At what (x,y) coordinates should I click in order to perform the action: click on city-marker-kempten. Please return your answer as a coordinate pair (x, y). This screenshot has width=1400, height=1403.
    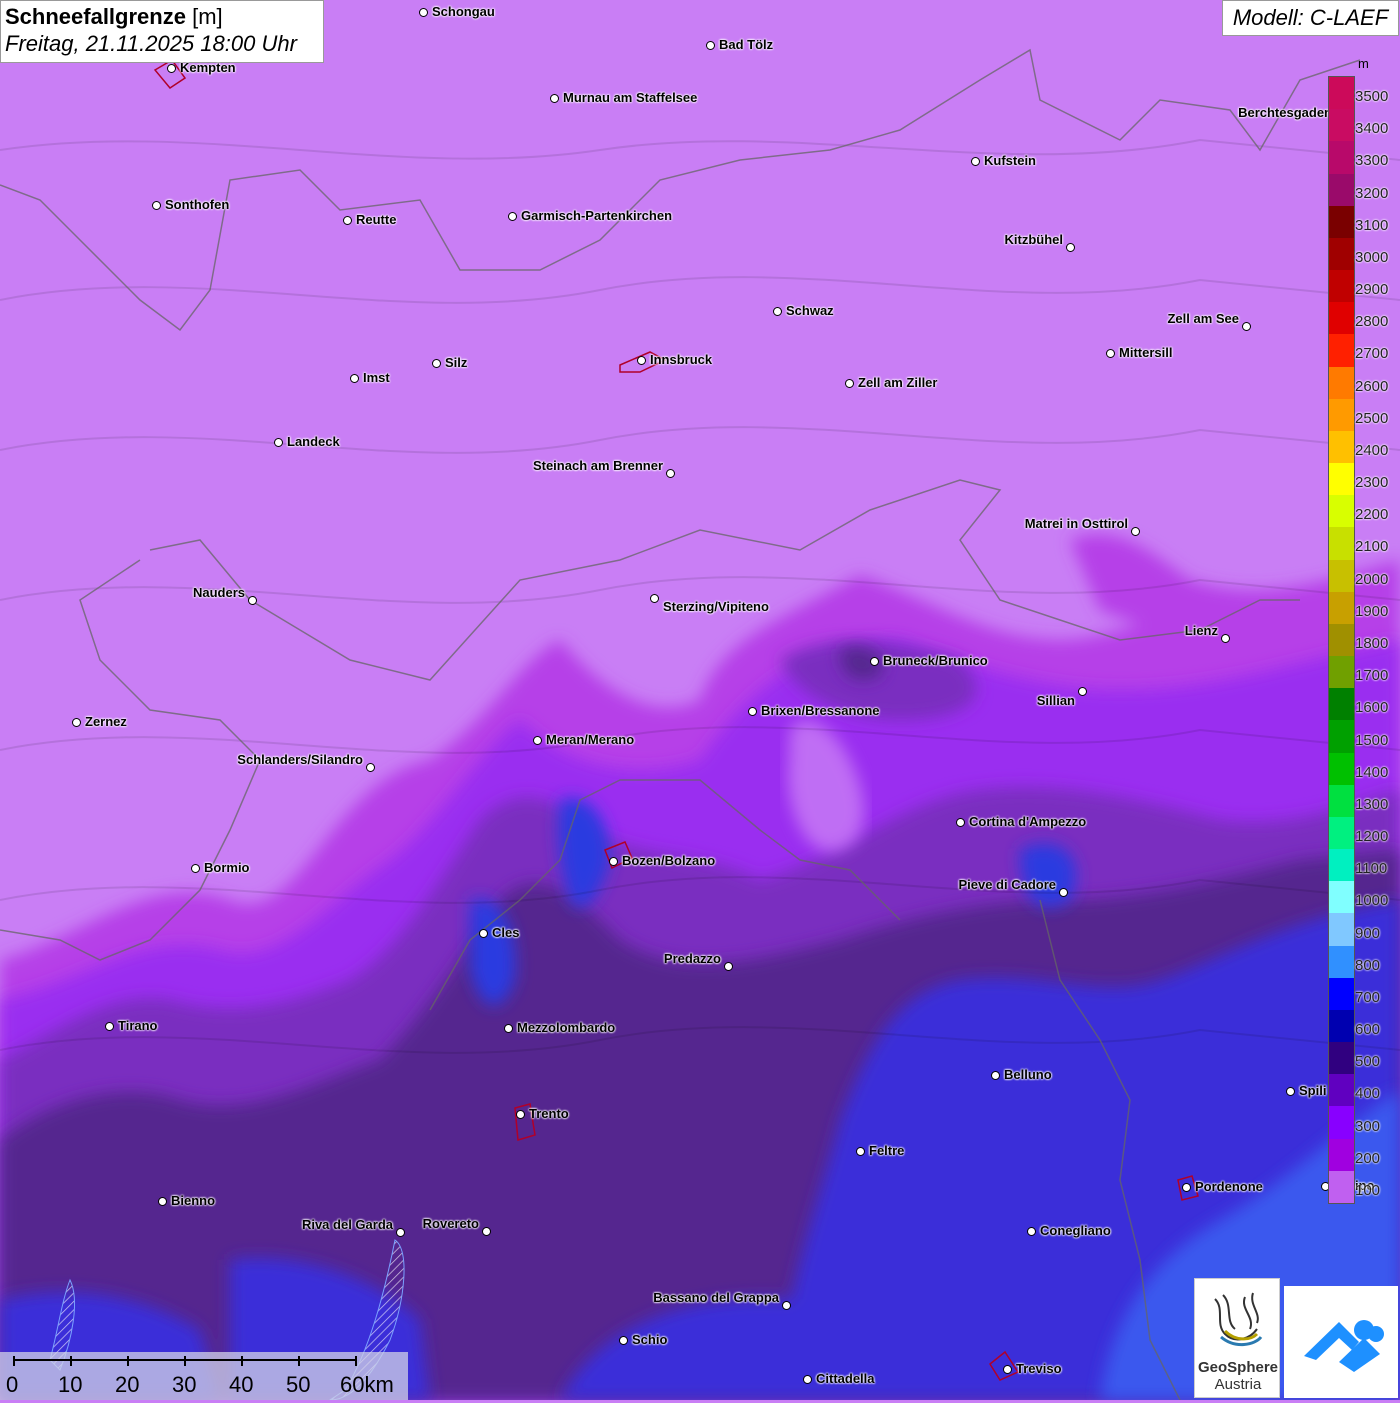
    Looking at the image, I should click on (171, 68).